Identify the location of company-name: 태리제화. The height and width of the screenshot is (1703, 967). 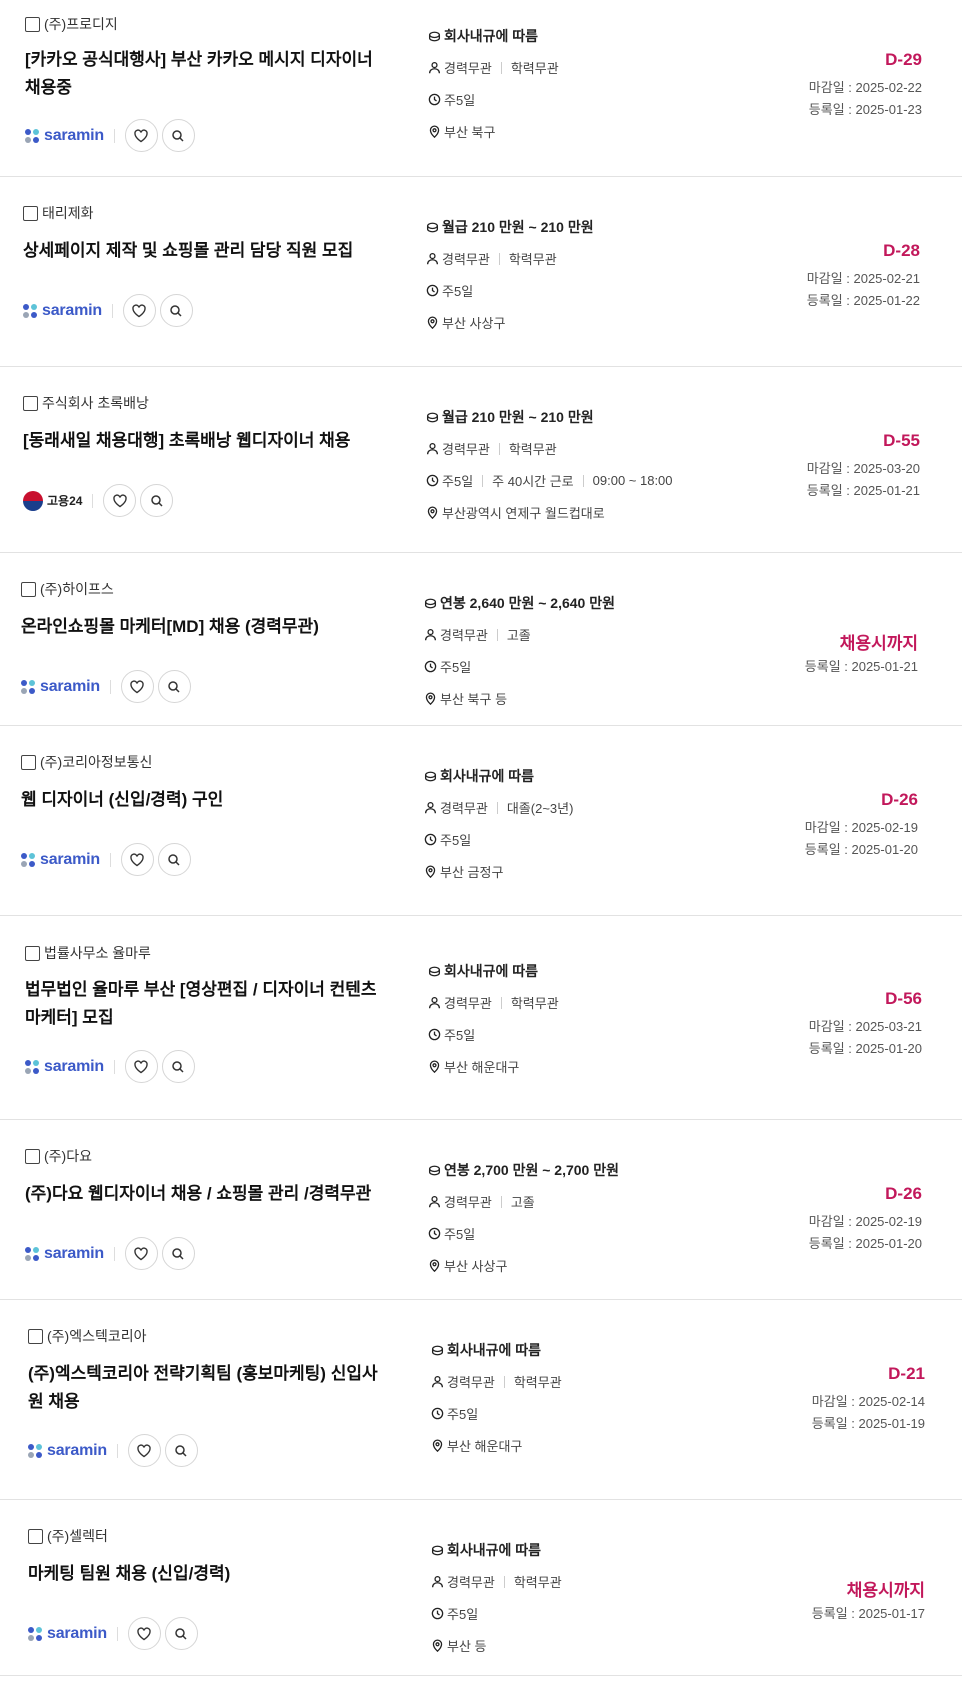
(68, 213).